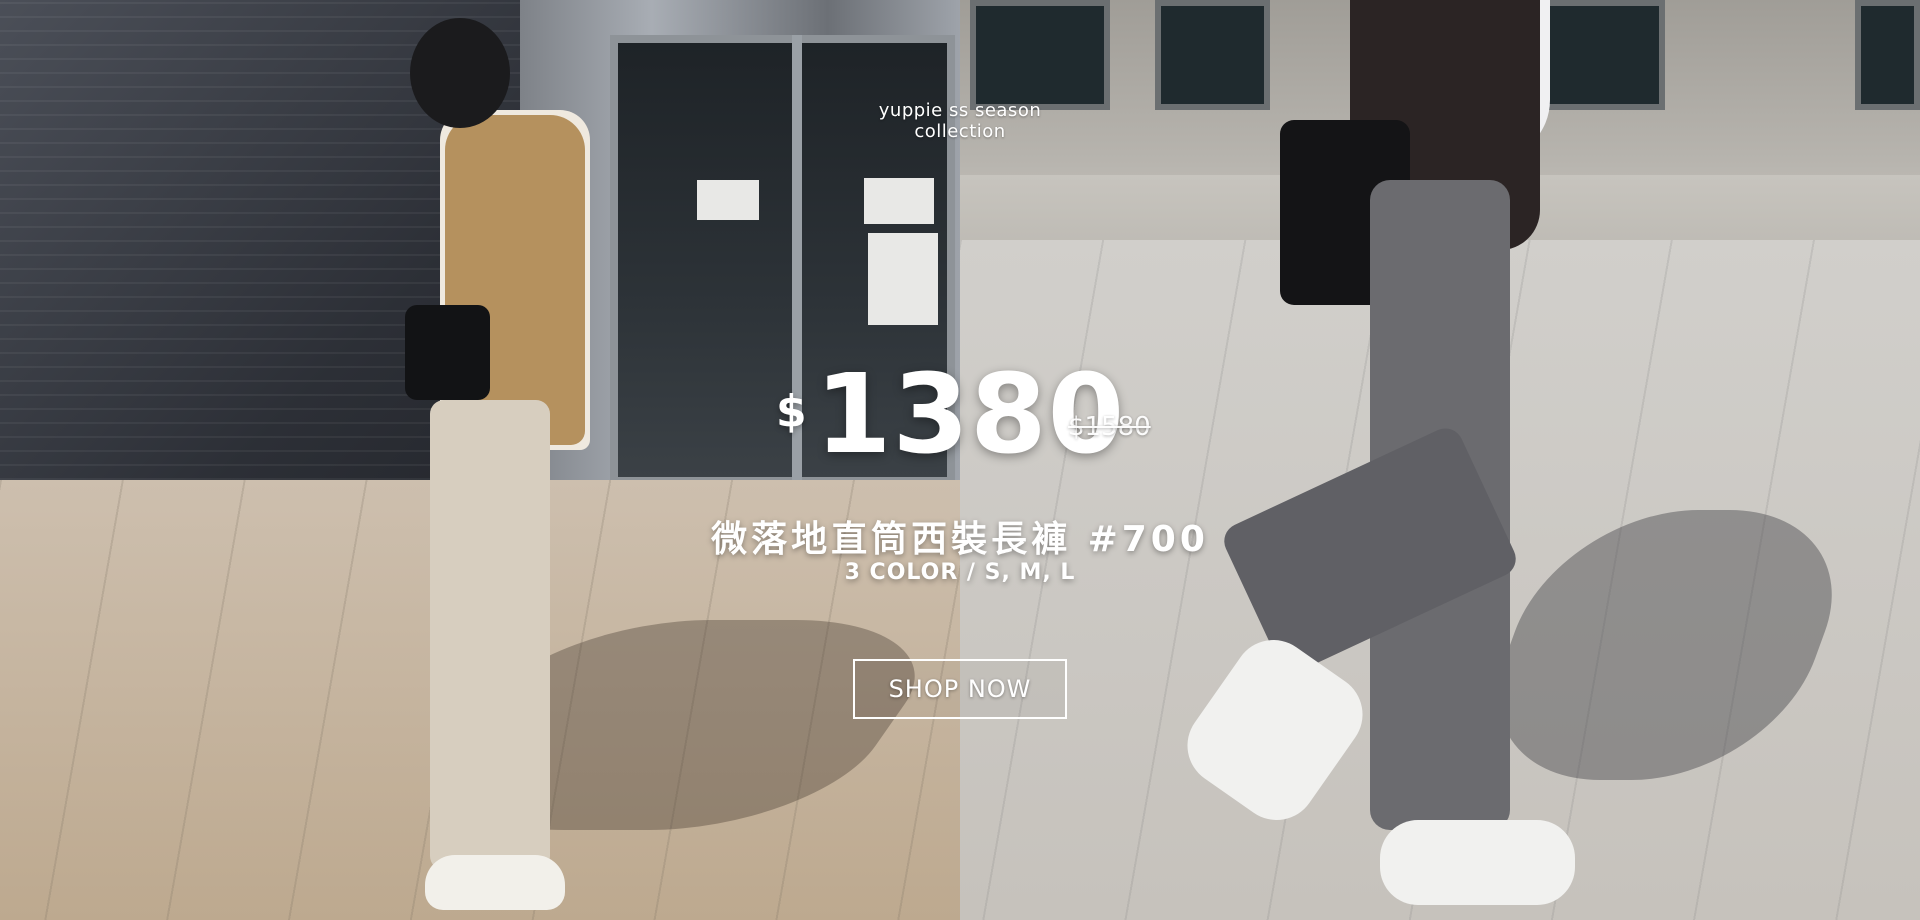 This screenshot has width=1920, height=920. Describe the element at coordinates (960, 539) in the screenshot. I see `product-title: 微落地直筒西裝長褲 #700` at that location.